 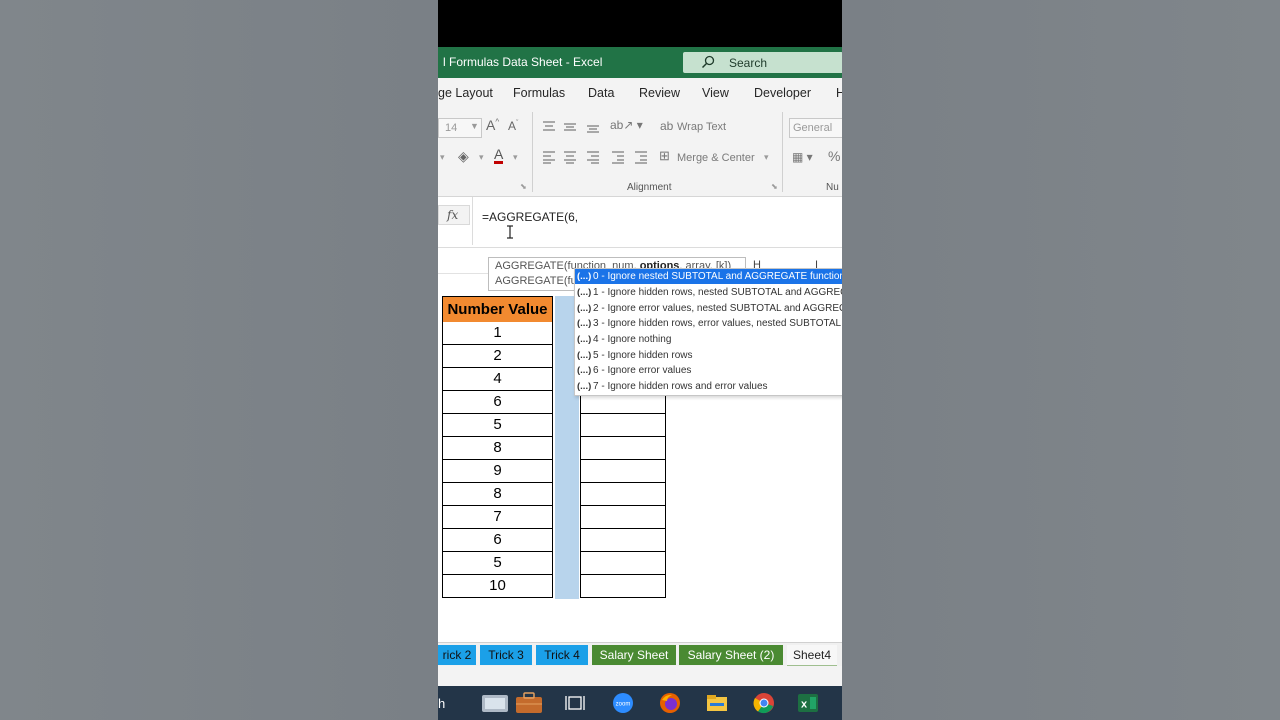 What do you see at coordinates (657, 221) in the screenshot?
I see `formula-input: =AGGREGATE(6,` at bounding box center [657, 221].